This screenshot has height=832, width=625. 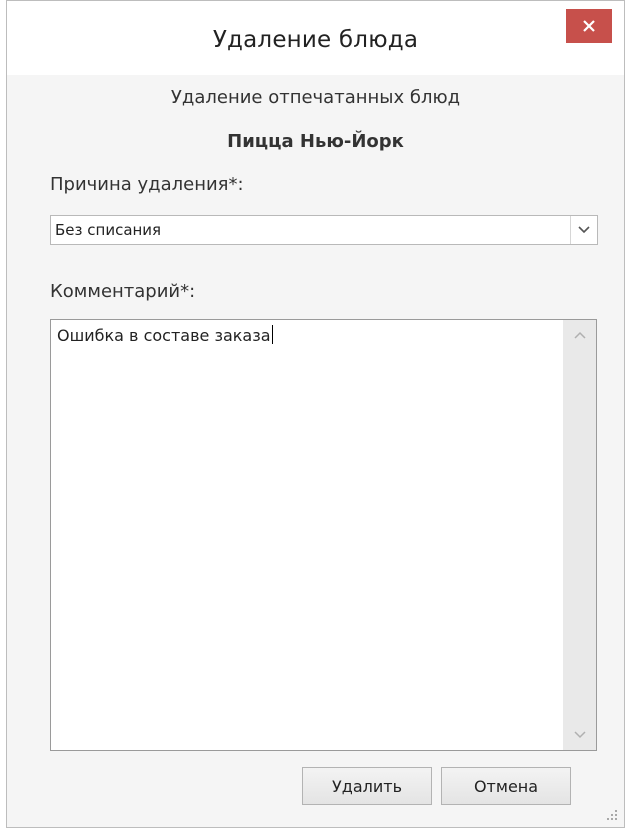 What do you see at coordinates (367, 786) in the screenshot?
I see `delete-button: Удалить` at bounding box center [367, 786].